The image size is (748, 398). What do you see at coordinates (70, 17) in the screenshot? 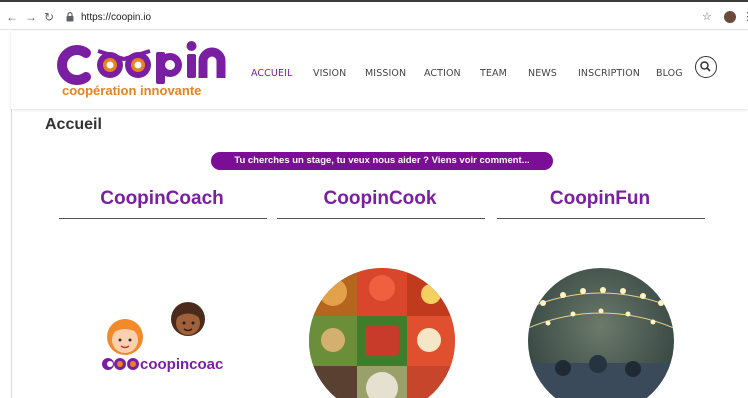
I see `lock-icon` at bounding box center [70, 17].